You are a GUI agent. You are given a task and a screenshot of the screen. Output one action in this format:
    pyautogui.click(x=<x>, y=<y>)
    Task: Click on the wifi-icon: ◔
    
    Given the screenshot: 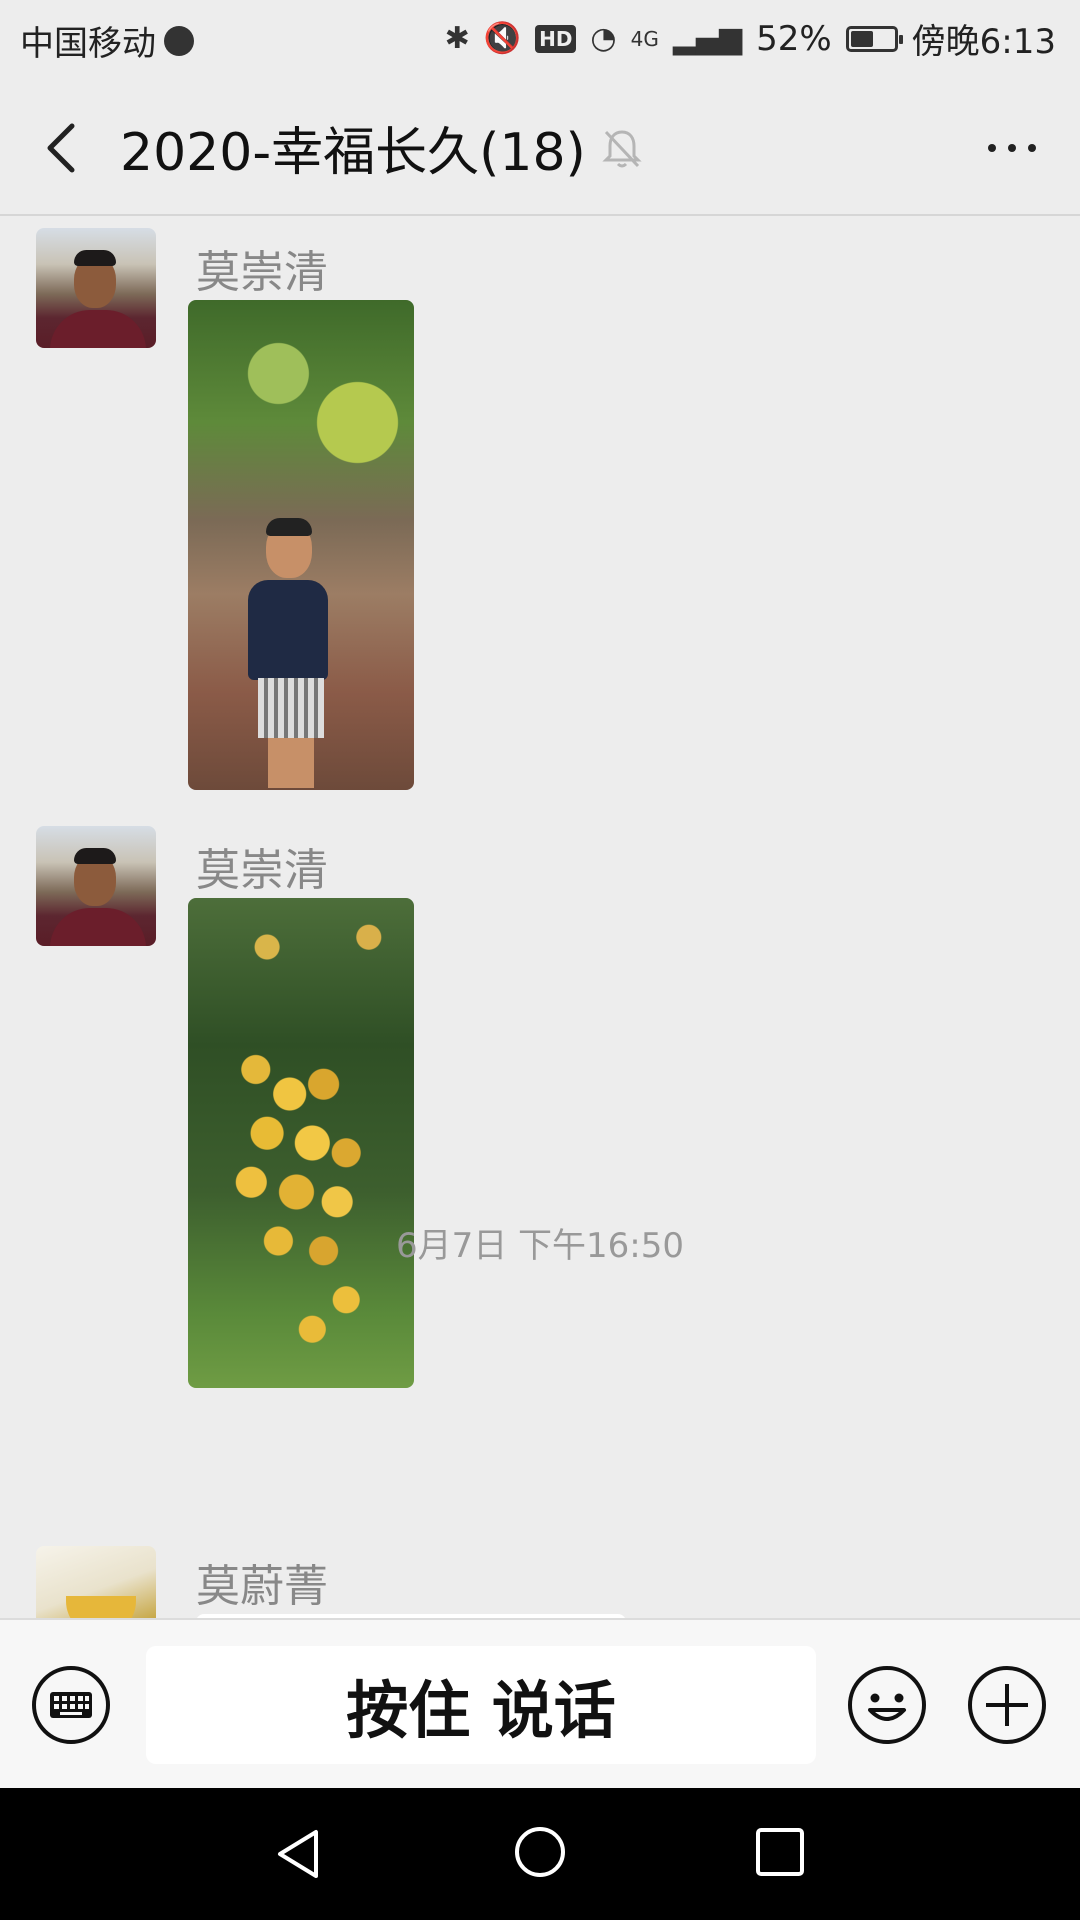 What is the action you would take?
    pyautogui.click(x=603, y=38)
    